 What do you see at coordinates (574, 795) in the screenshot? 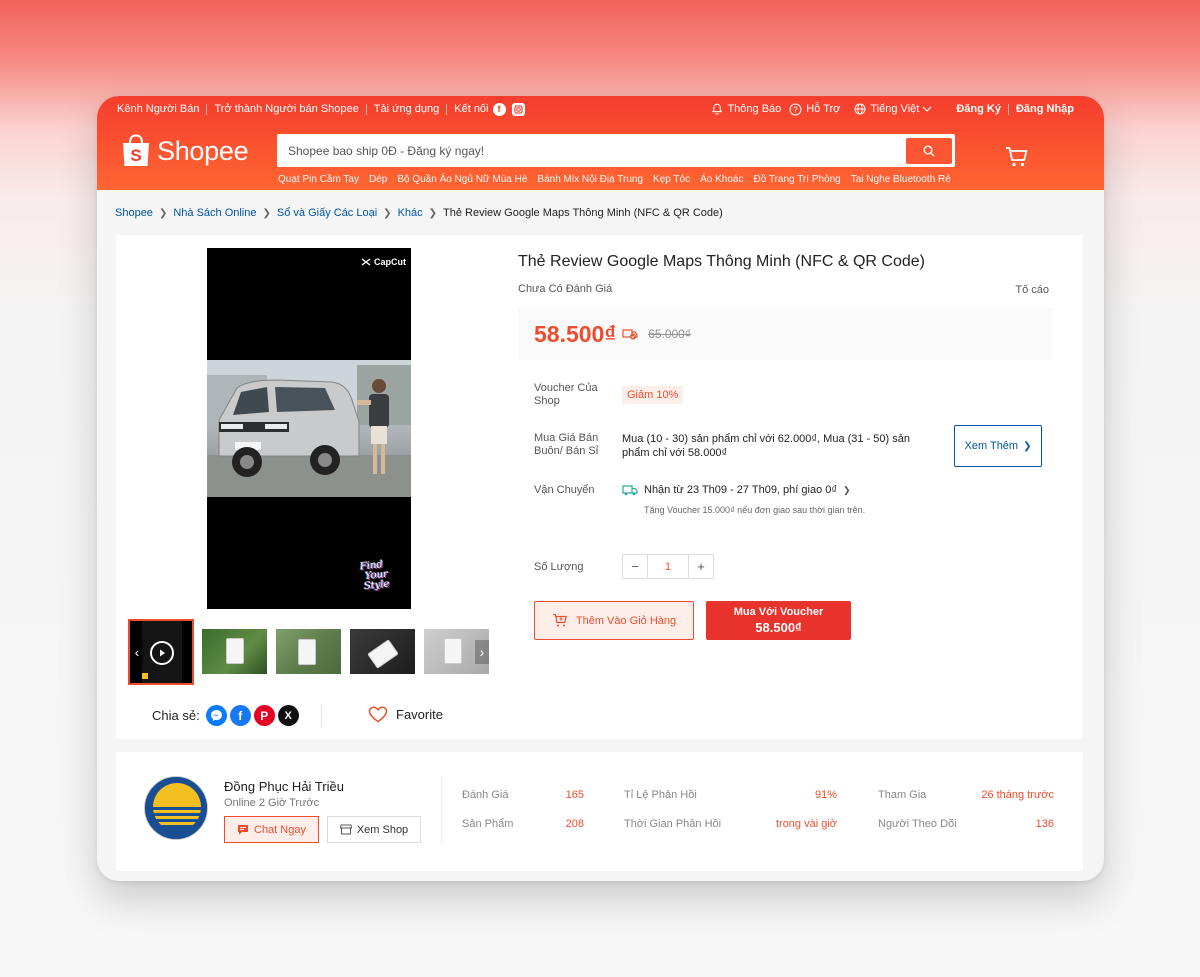
I see `stat-value: 165` at bounding box center [574, 795].